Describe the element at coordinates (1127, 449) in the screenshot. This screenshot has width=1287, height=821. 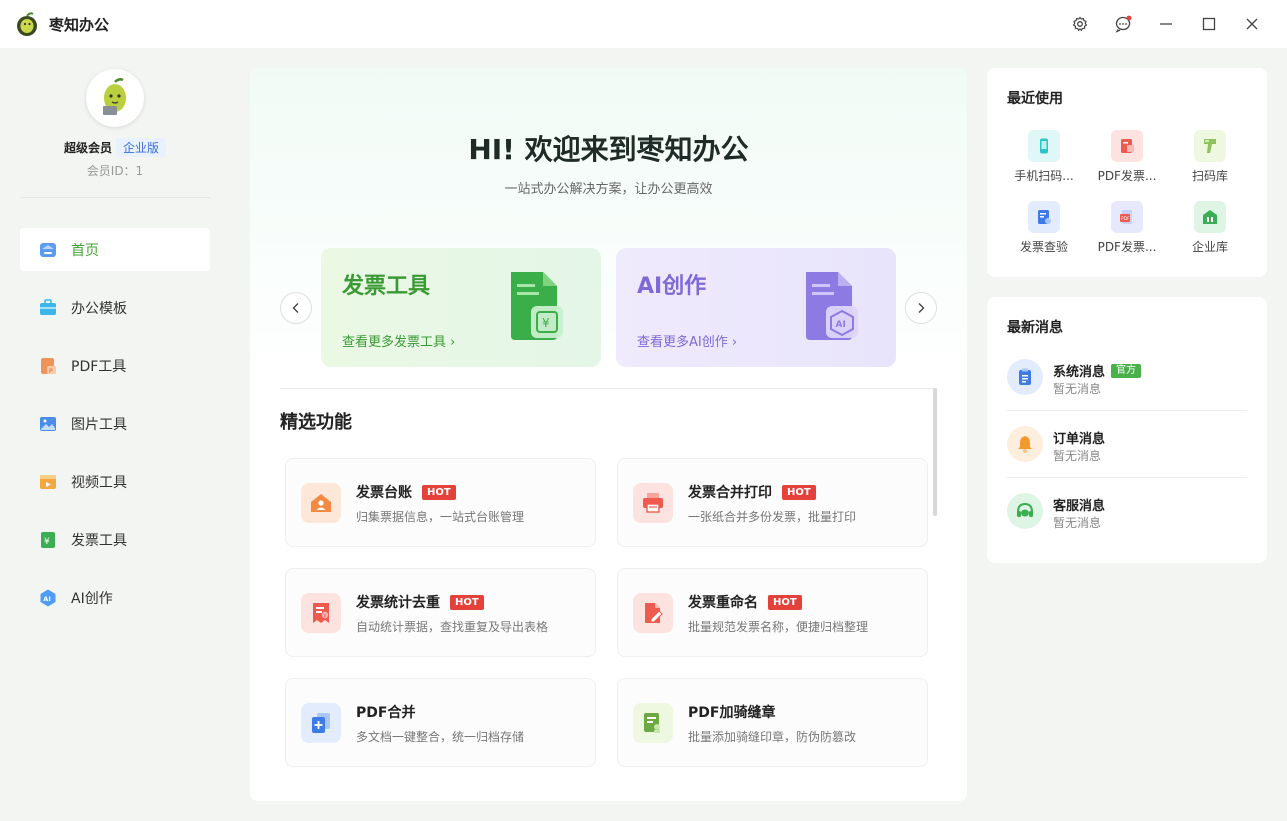
I see `message-order: 订单消息 暂无消息` at that location.